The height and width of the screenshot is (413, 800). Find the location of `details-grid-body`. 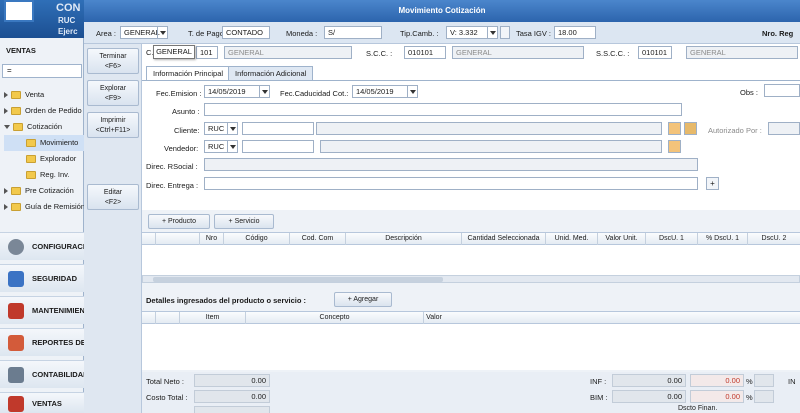

details-grid-body is located at coordinates (471, 347).